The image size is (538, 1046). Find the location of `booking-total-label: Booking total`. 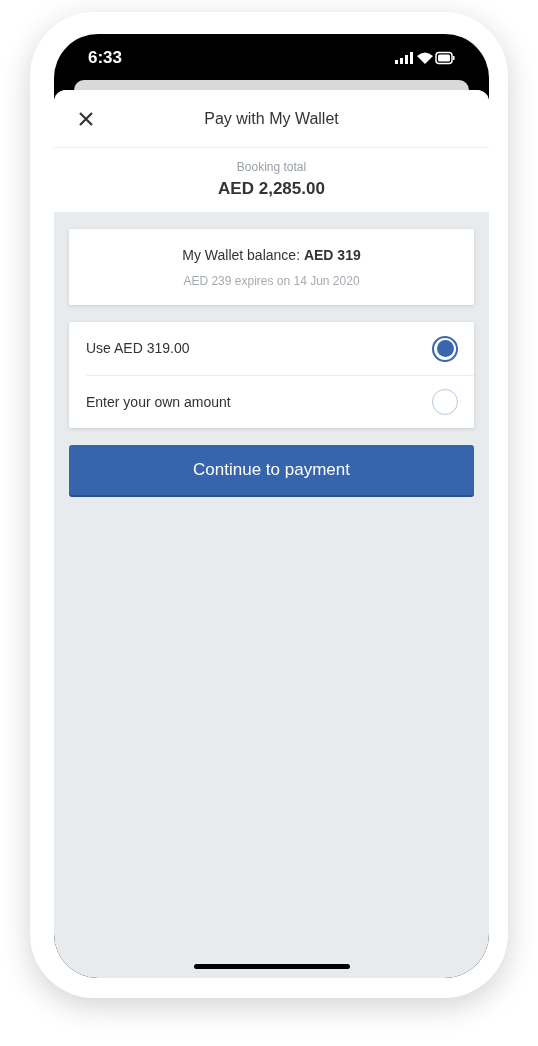

booking-total-label: Booking total is located at coordinates (271, 168).